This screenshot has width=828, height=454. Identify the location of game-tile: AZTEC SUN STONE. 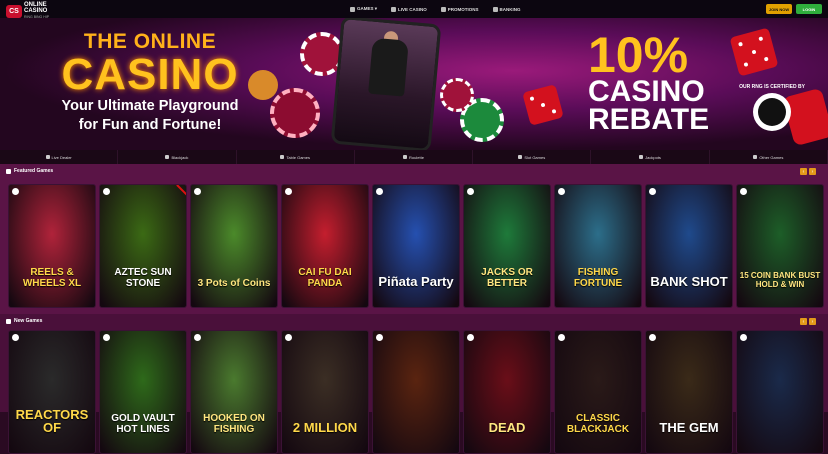
(143, 246).